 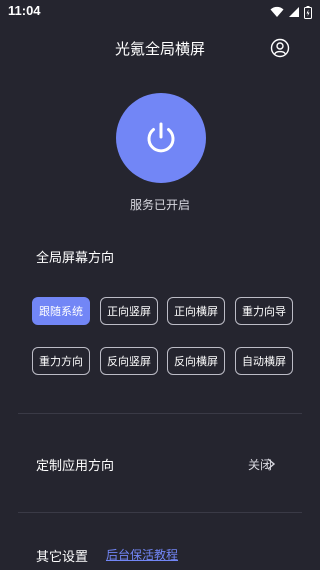 What do you see at coordinates (142, 554) in the screenshot?
I see `keep-alive-tutorial-link: 后台保活教程` at bounding box center [142, 554].